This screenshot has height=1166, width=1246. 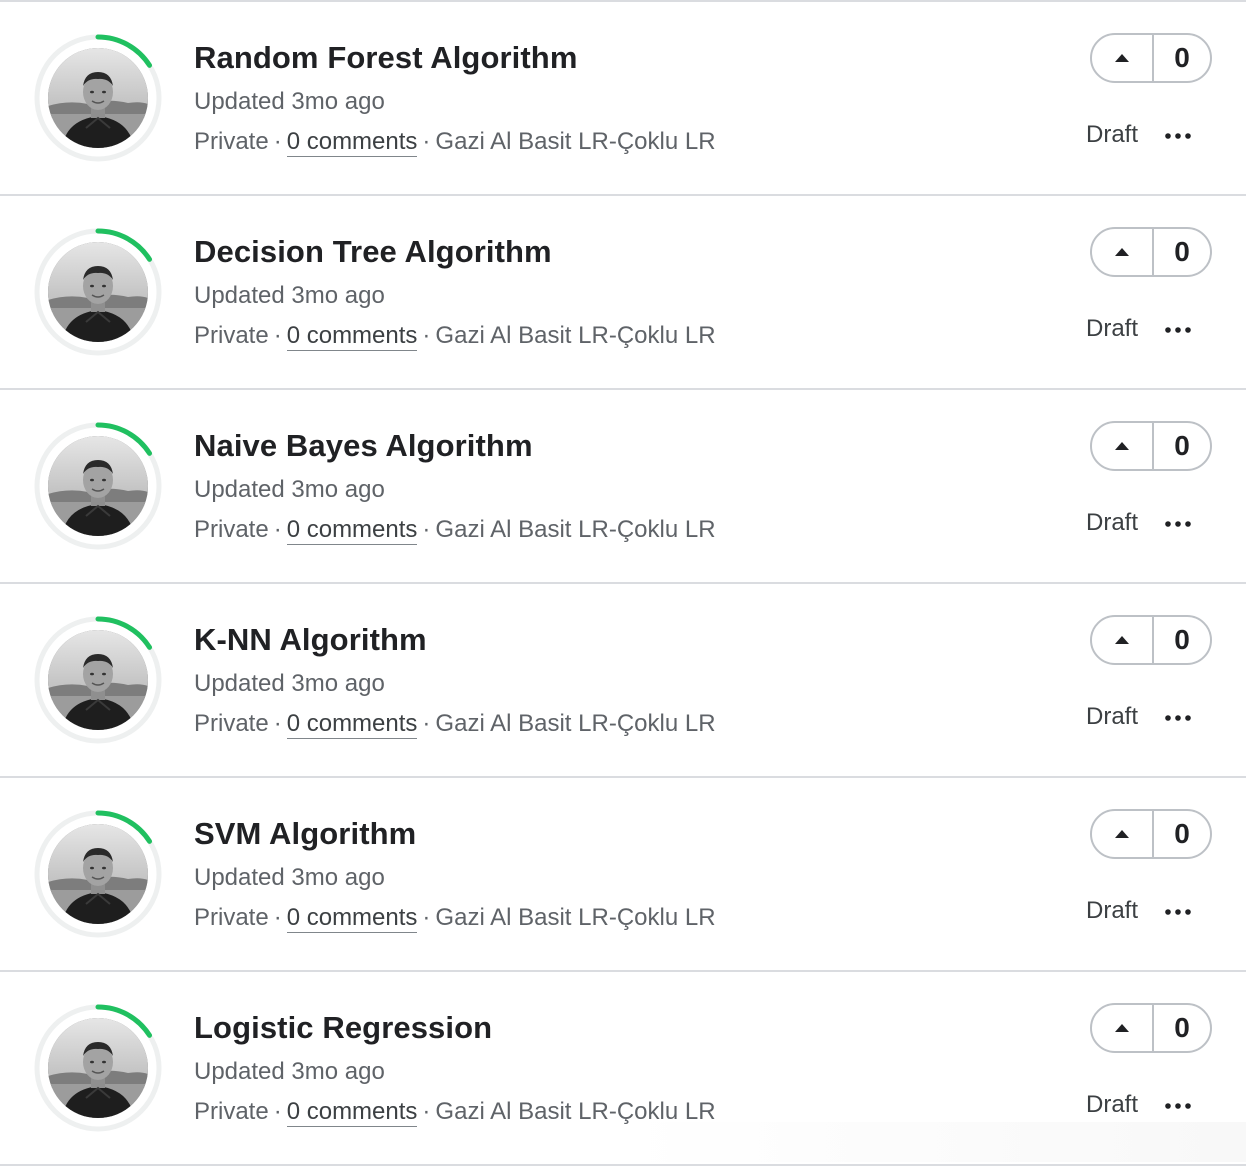 What do you see at coordinates (363, 446) in the screenshot?
I see `notebook-title: Naive Bayes Algorithm` at bounding box center [363, 446].